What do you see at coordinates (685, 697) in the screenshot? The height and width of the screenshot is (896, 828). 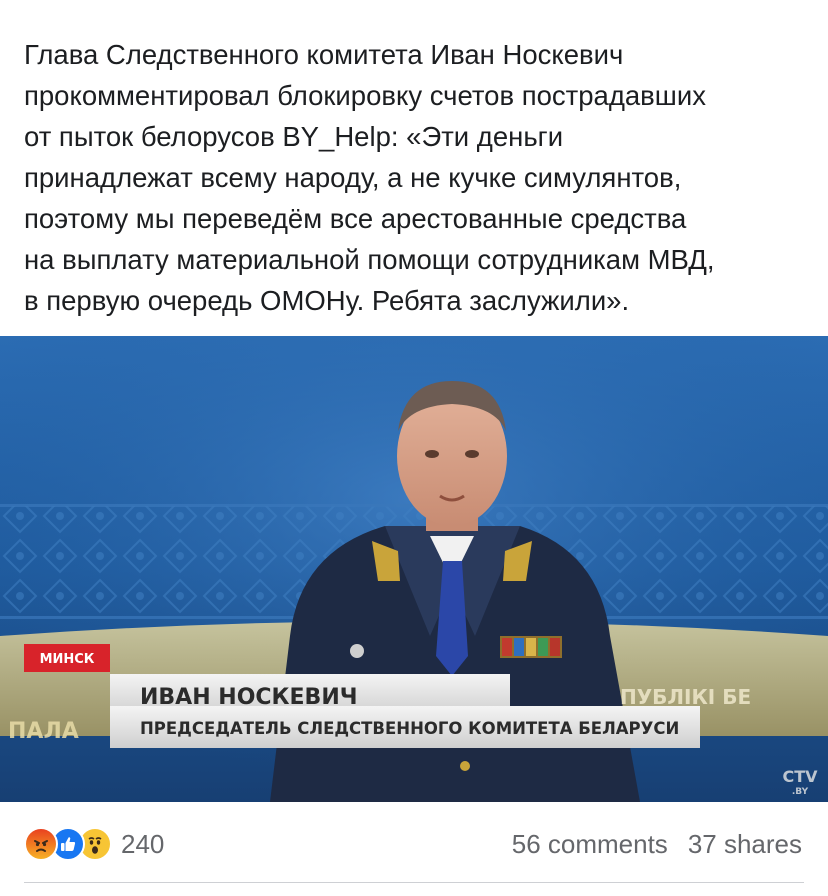 I see `background-lettering-right: ПУБЛІКІ БЕ` at bounding box center [685, 697].